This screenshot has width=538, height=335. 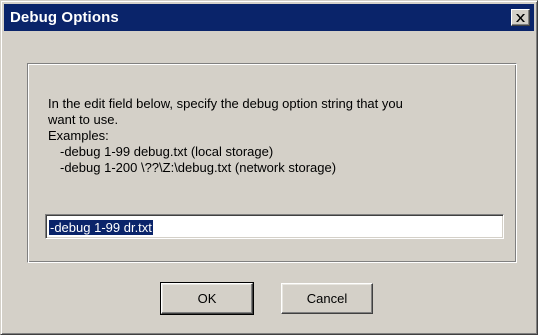 What do you see at coordinates (167, 151) in the screenshot?
I see `example-local: -debug 1-99 debug.txt (local storage)` at bounding box center [167, 151].